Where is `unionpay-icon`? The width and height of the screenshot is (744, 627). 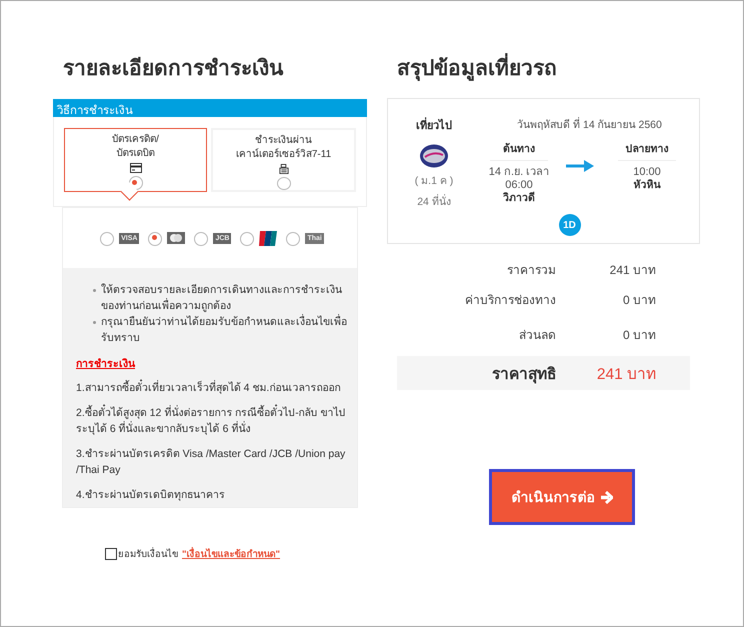
unionpay-icon is located at coordinates (268, 238).